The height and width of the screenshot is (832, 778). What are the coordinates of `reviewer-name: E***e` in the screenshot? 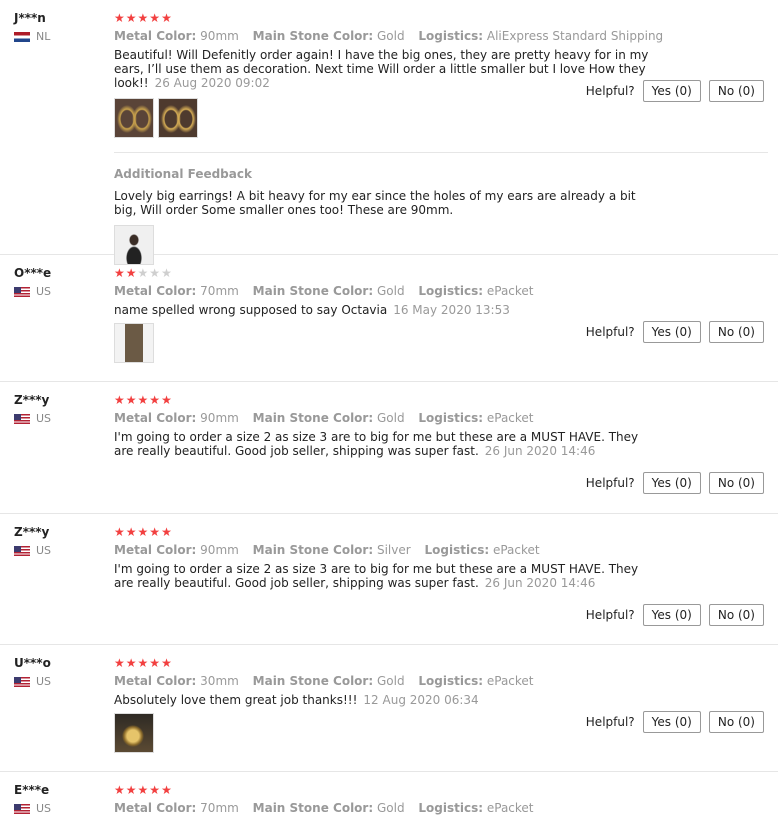 It's located at (32, 790).